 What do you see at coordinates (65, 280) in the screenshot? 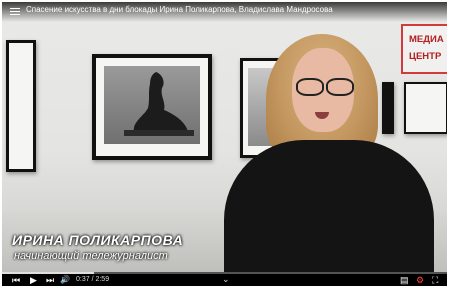
I see `volume-icon: 🔊` at bounding box center [65, 280].